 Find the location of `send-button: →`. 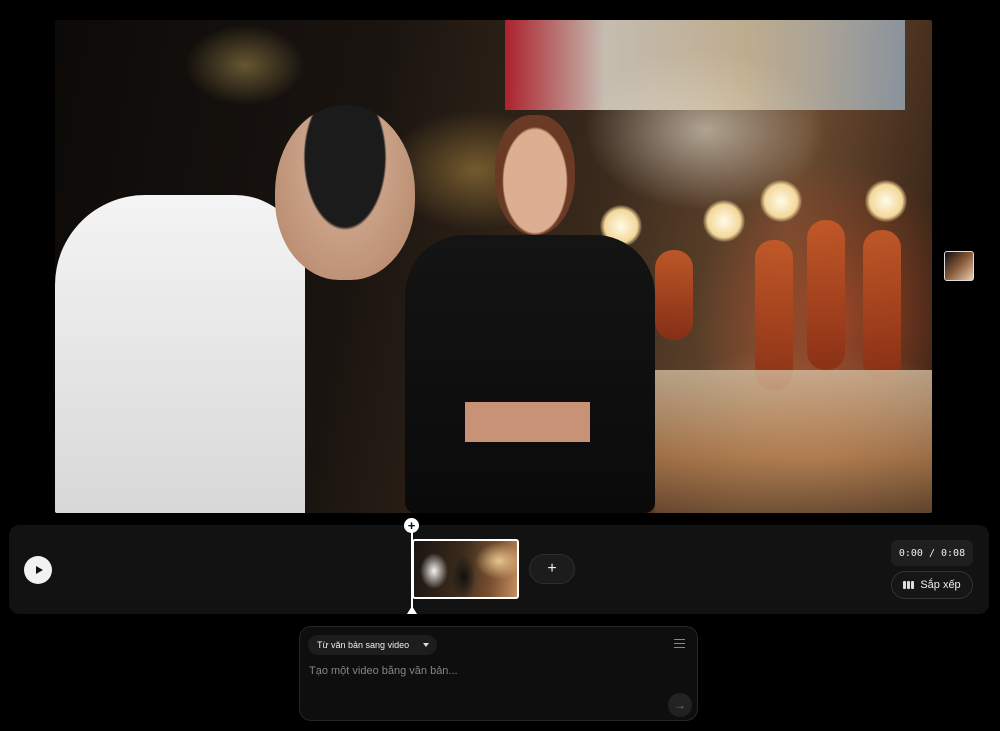

send-button: → is located at coordinates (680, 705).